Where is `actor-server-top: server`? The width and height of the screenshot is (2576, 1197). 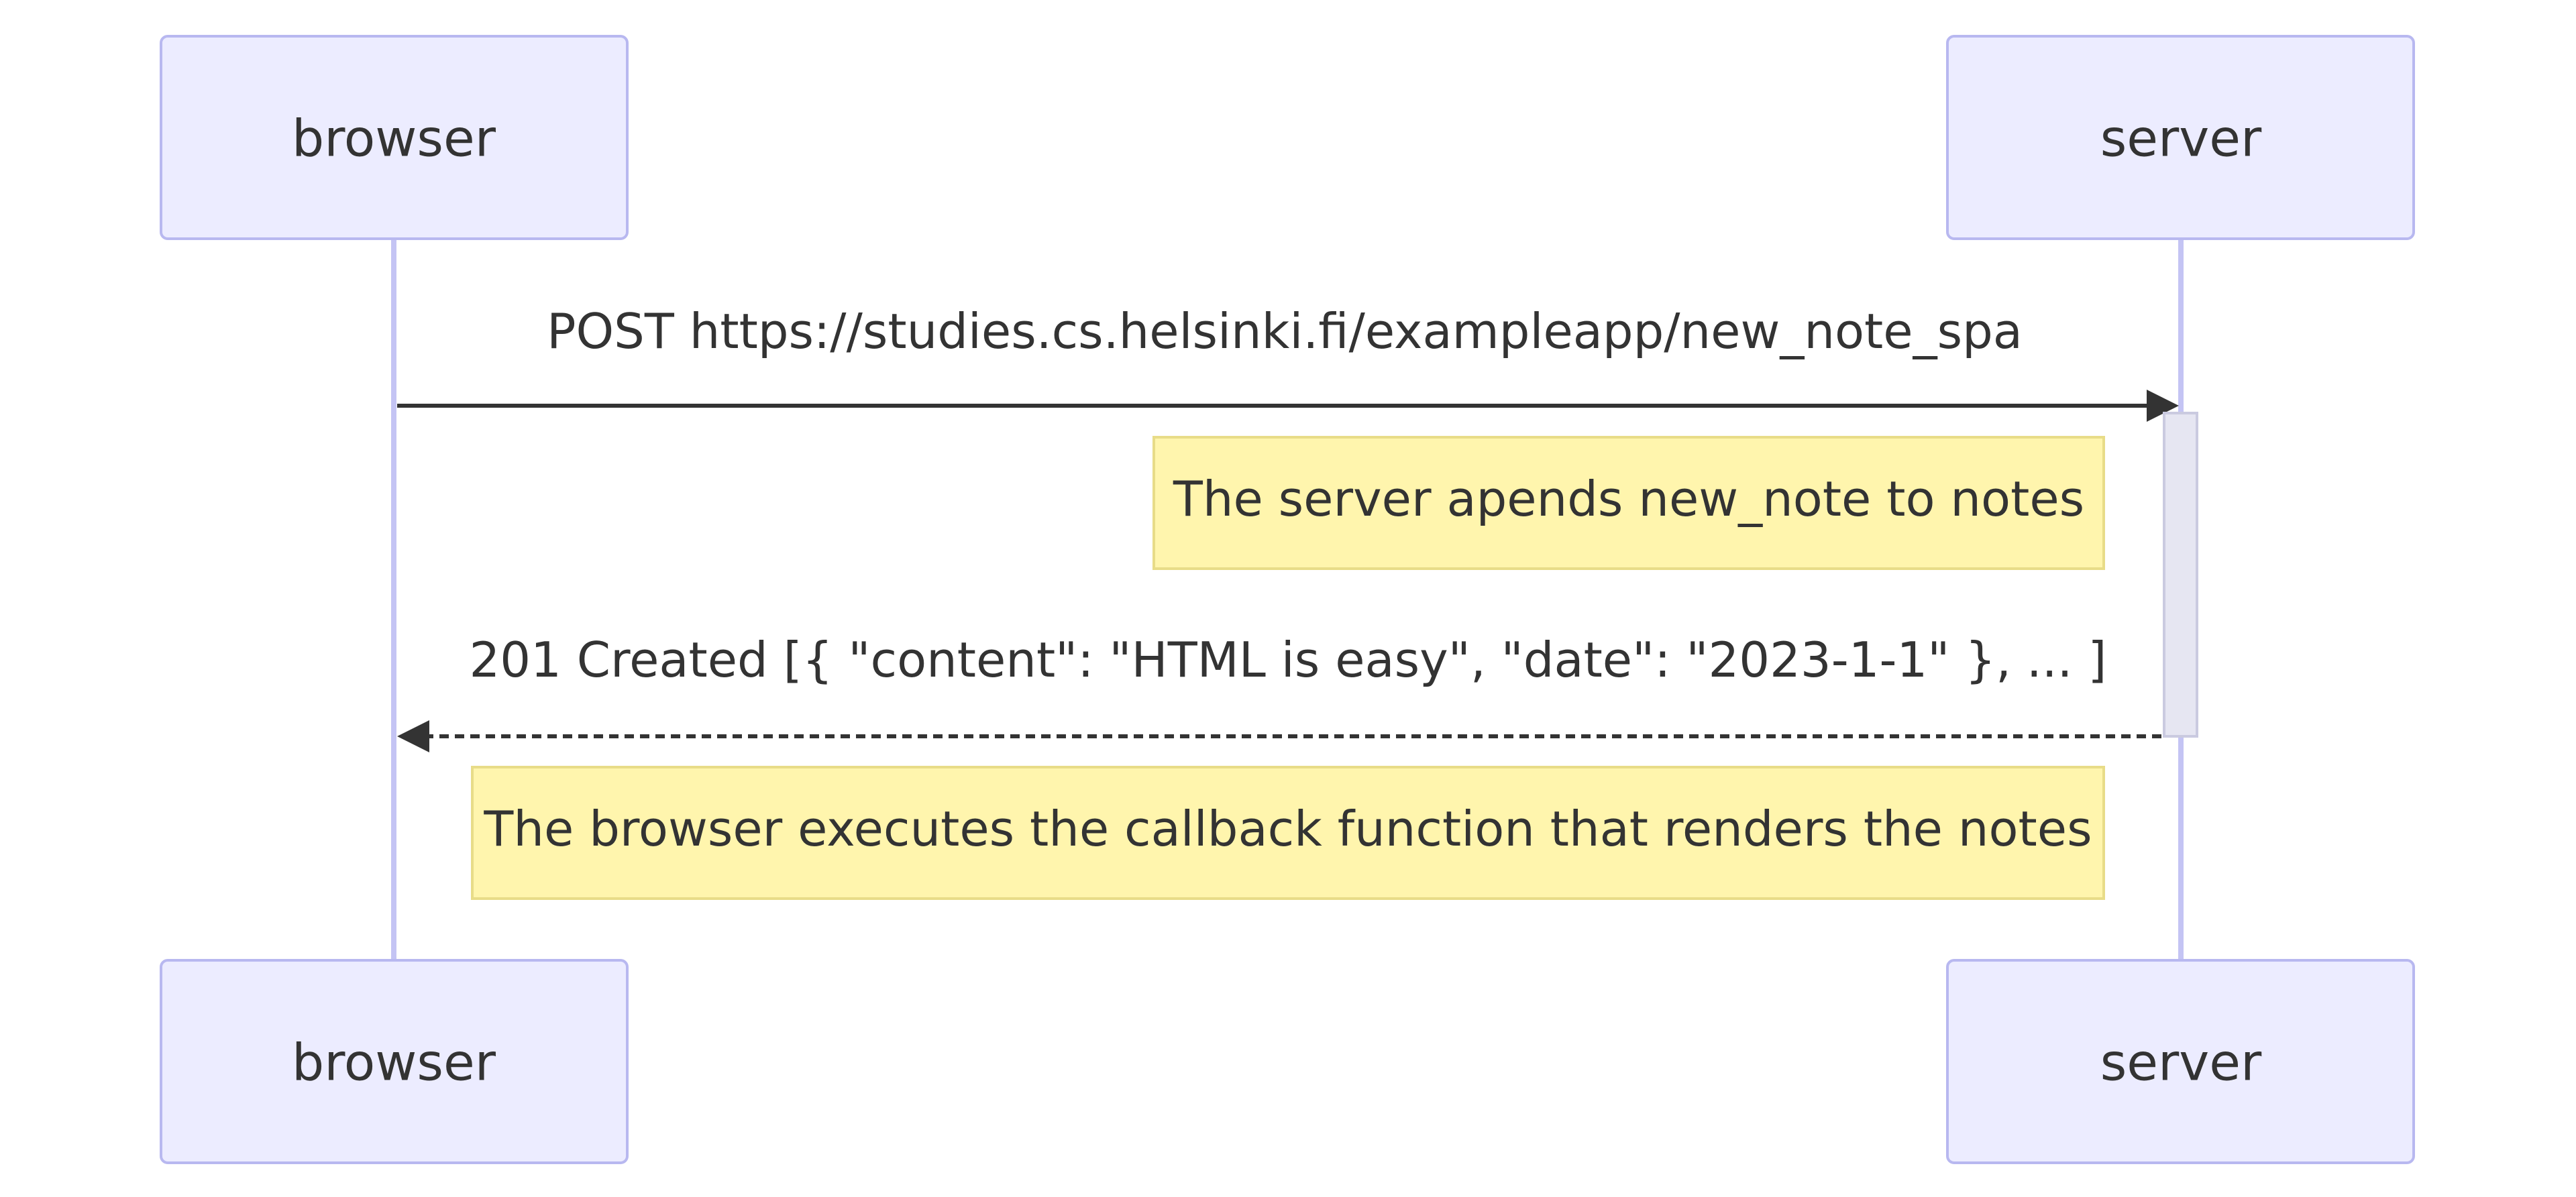 actor-server-top: server is located at coordinates (2180, 137).